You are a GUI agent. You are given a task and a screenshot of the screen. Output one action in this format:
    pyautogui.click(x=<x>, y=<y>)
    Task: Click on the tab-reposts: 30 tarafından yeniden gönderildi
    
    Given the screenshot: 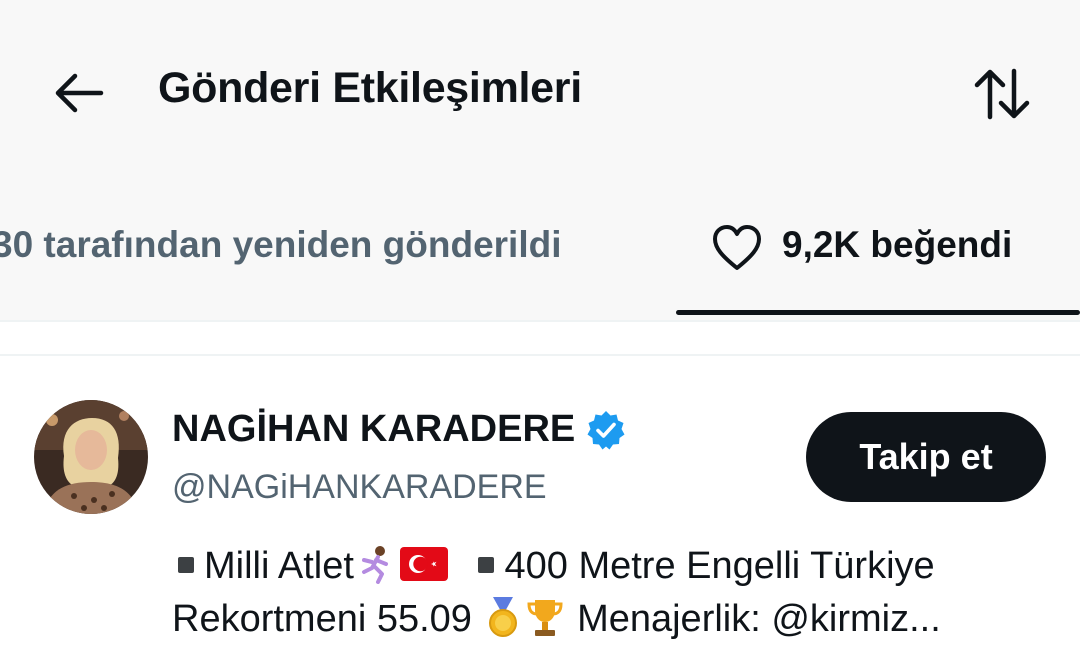 What is the action you would take?
    pyautogui.click(x=281, y=245)
    